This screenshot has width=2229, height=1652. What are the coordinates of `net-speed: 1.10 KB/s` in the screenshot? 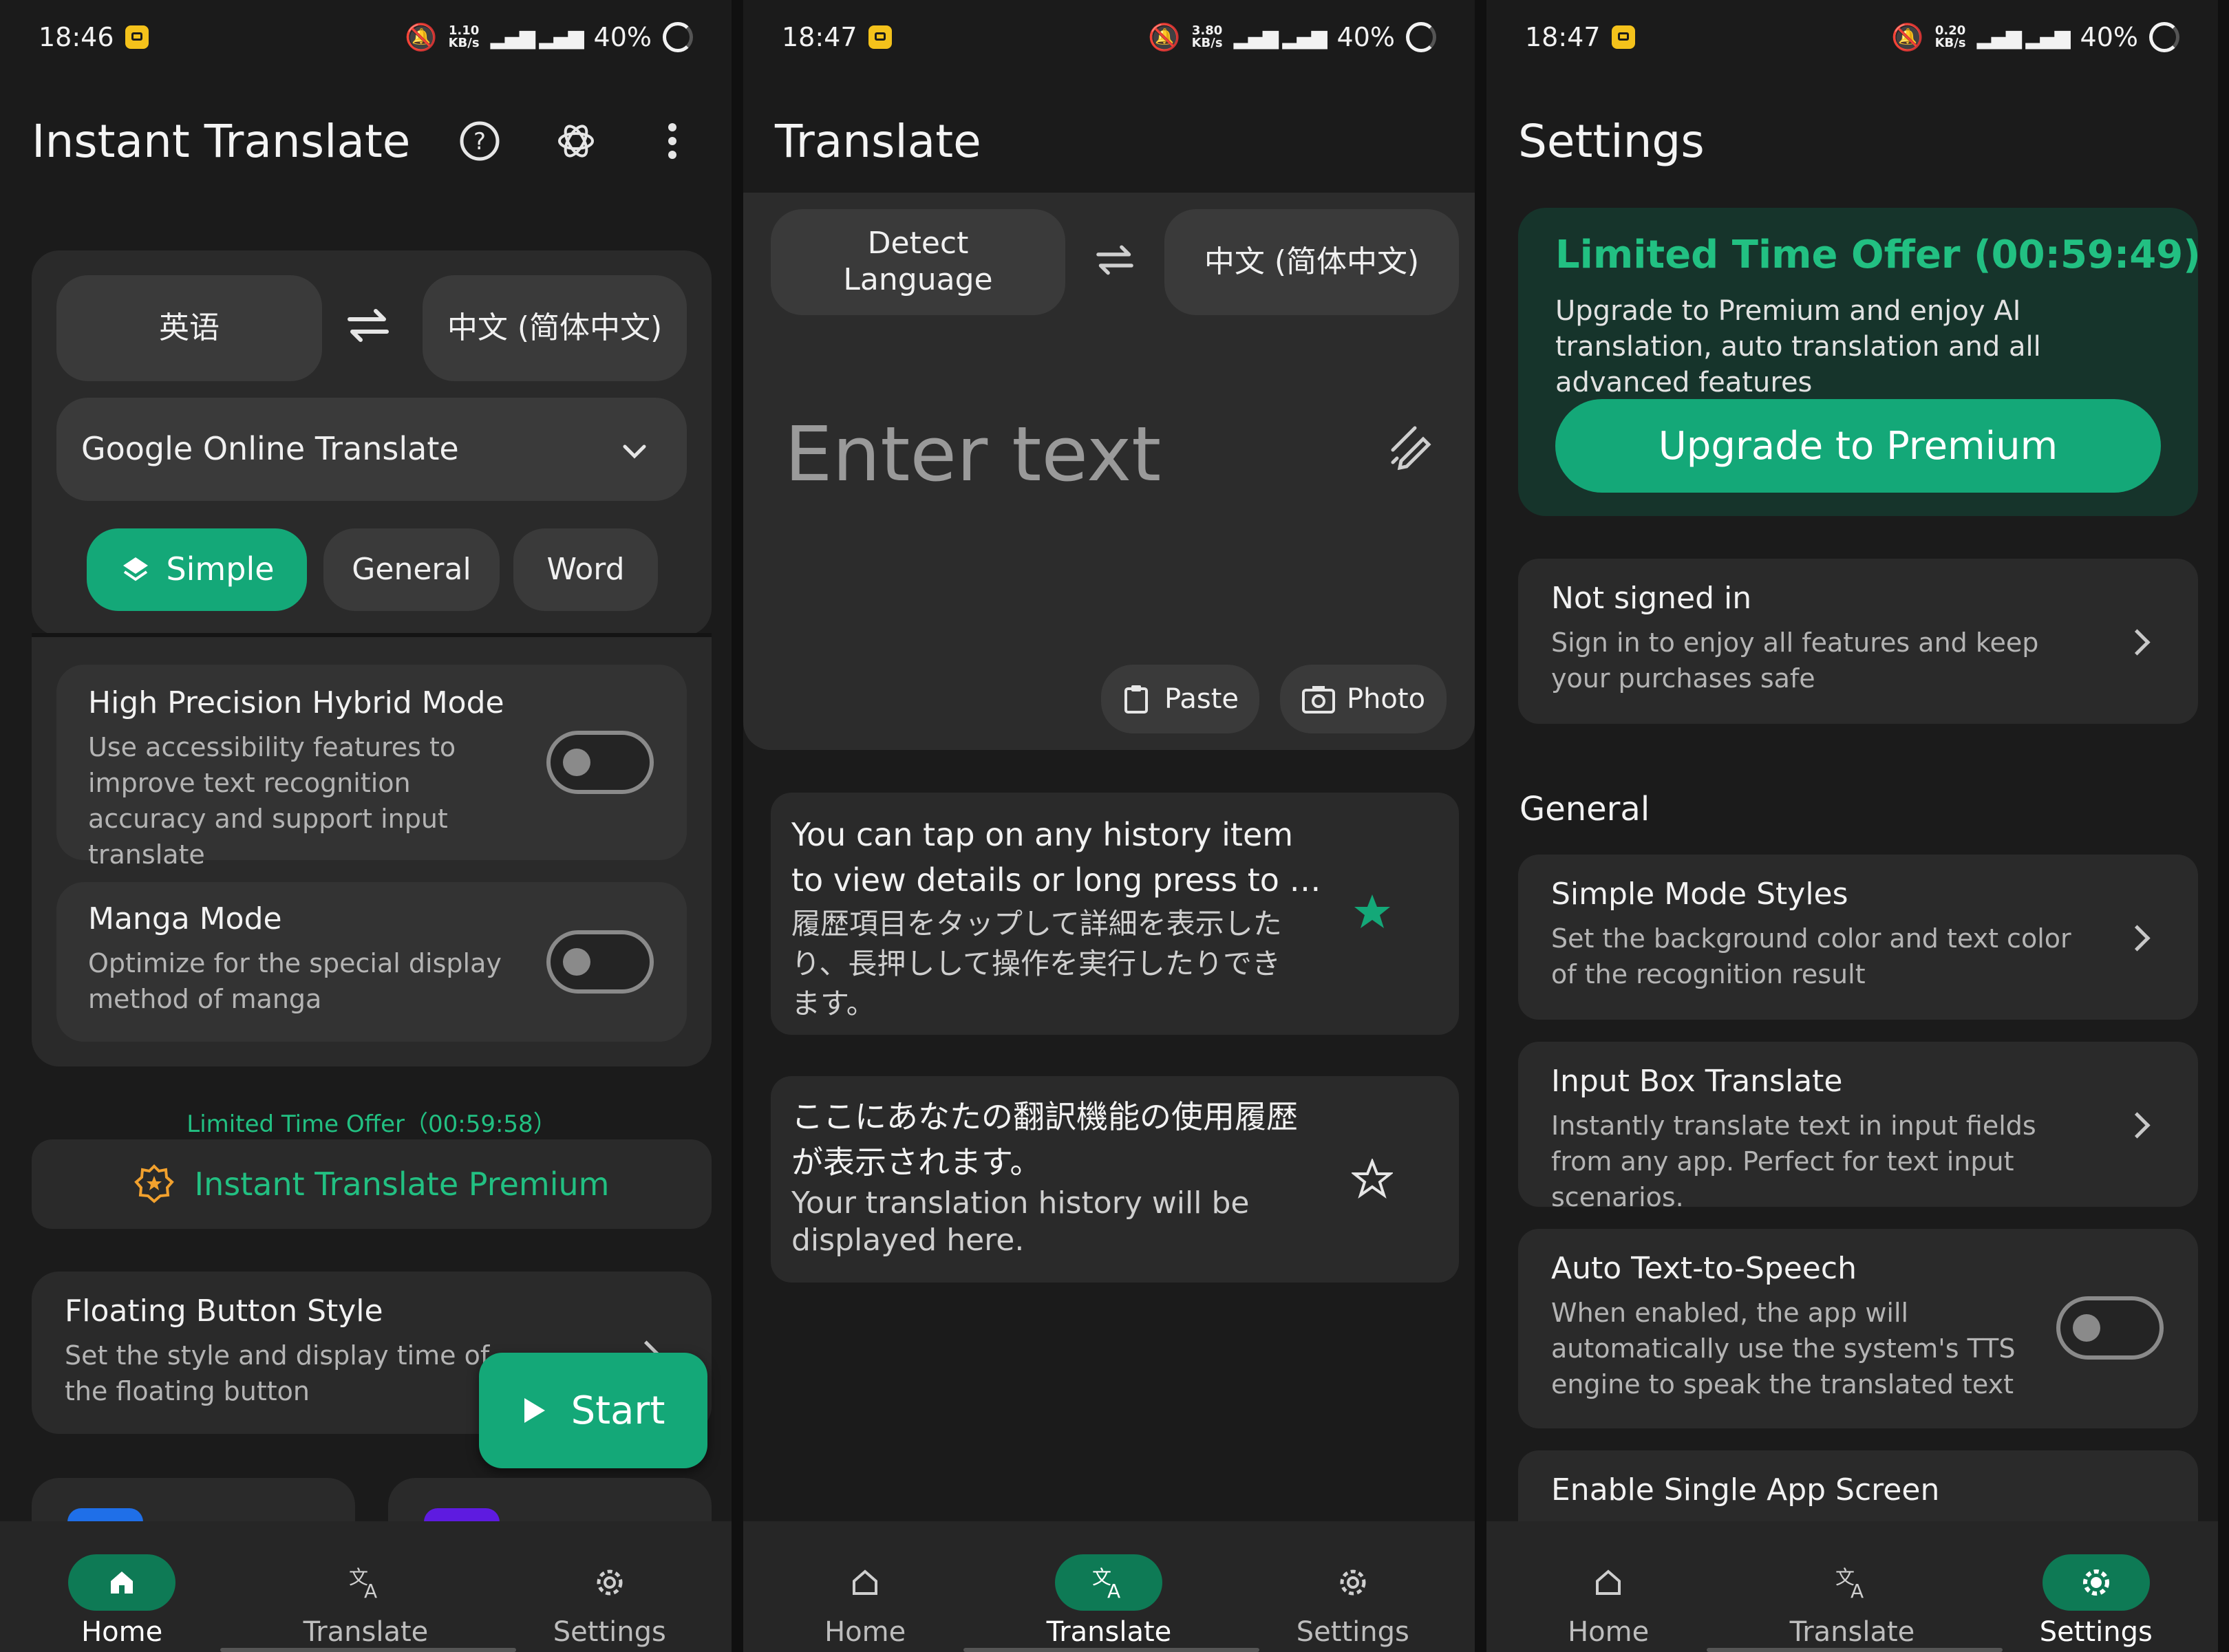 It's located at (464, 36).